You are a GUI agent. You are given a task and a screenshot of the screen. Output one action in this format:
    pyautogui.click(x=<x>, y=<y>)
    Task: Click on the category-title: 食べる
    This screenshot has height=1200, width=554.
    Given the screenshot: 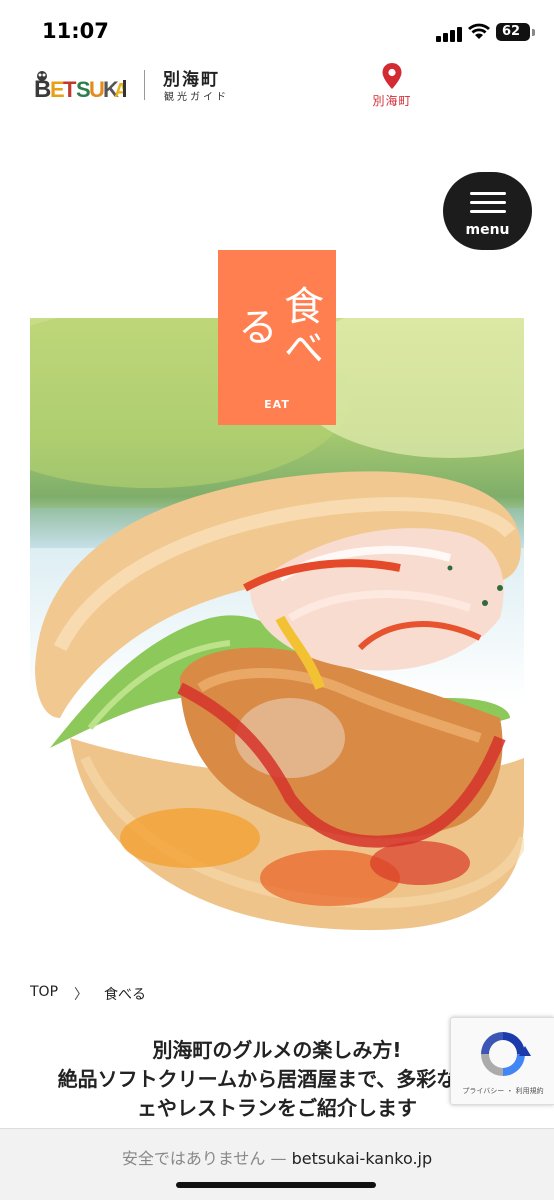 What is the action you would take?
    pyautogui.click(x=277, y=326)
    